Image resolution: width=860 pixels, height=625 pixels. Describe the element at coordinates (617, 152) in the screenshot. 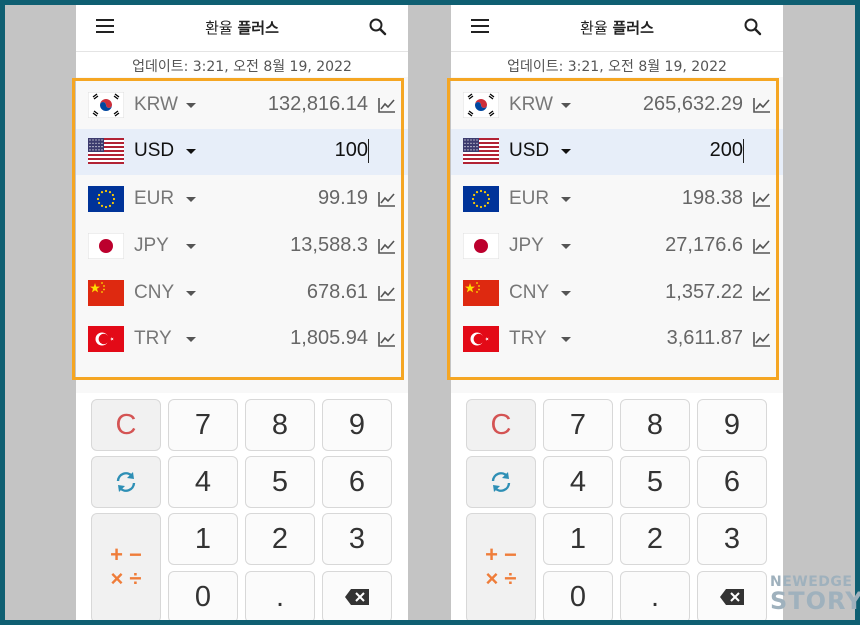

I see `currency-row-usd: USD 200` at that location.